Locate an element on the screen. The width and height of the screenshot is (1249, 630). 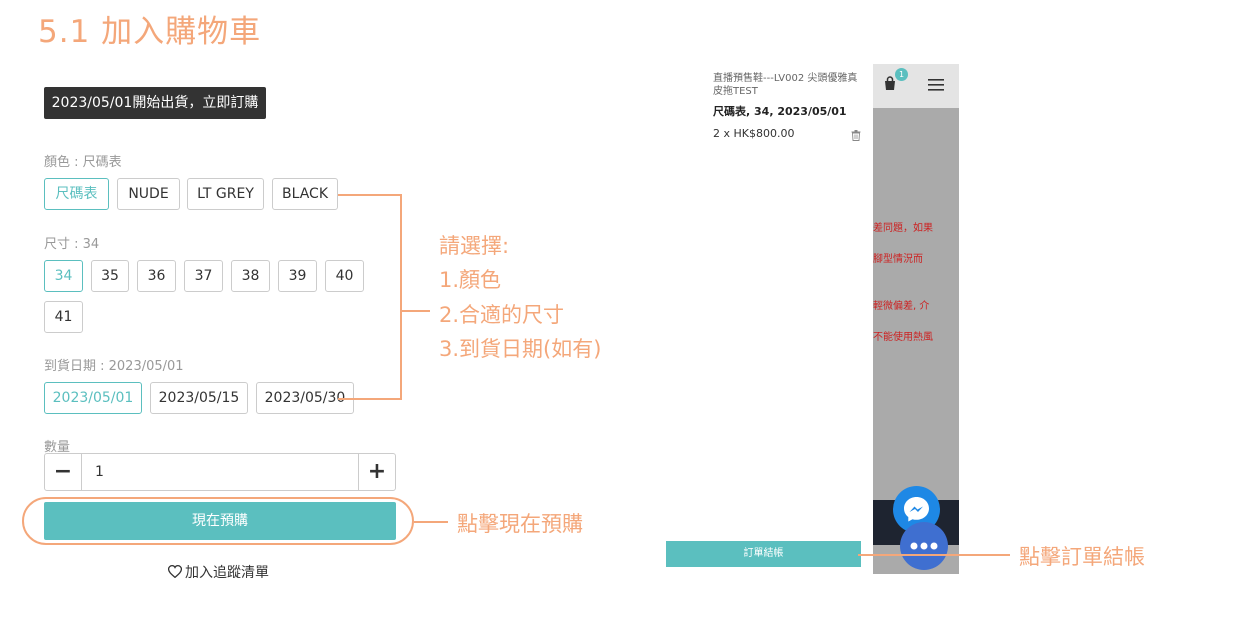
cart-drawer is located at coordinates (788, 319).